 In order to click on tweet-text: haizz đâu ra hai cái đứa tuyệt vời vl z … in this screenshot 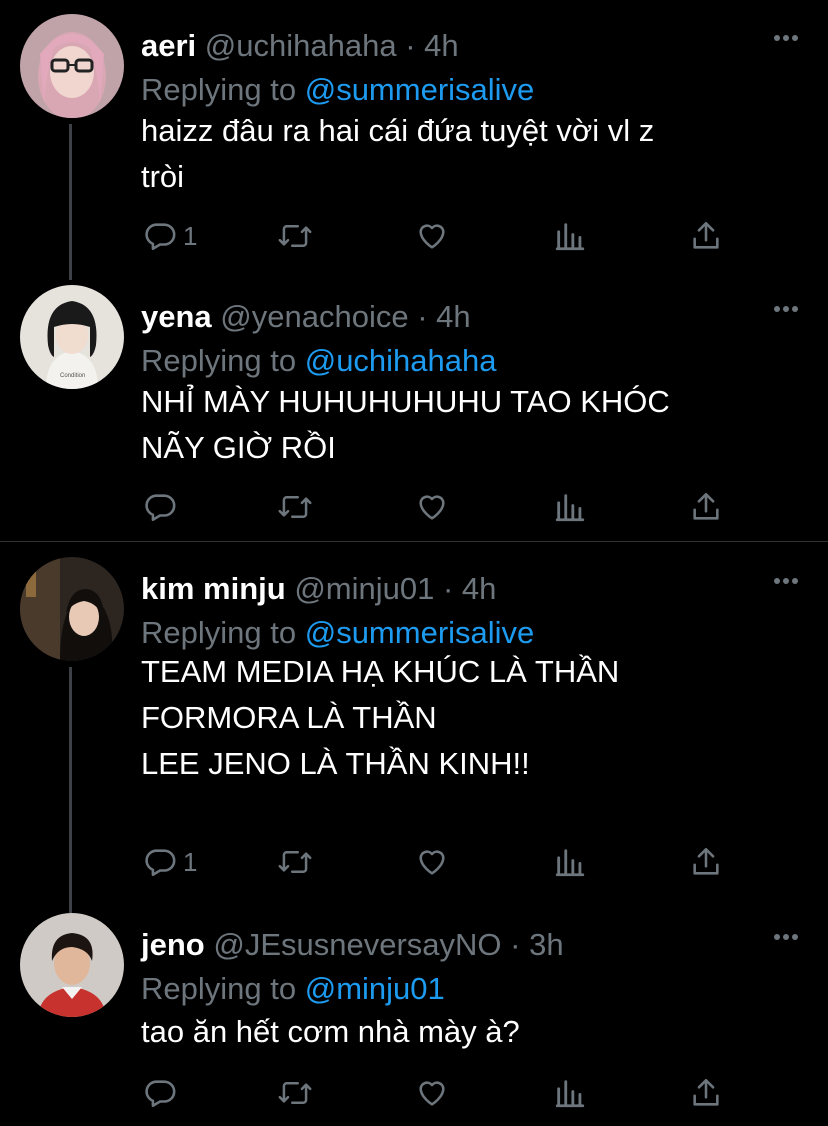, I will do `click(398, 153)`.